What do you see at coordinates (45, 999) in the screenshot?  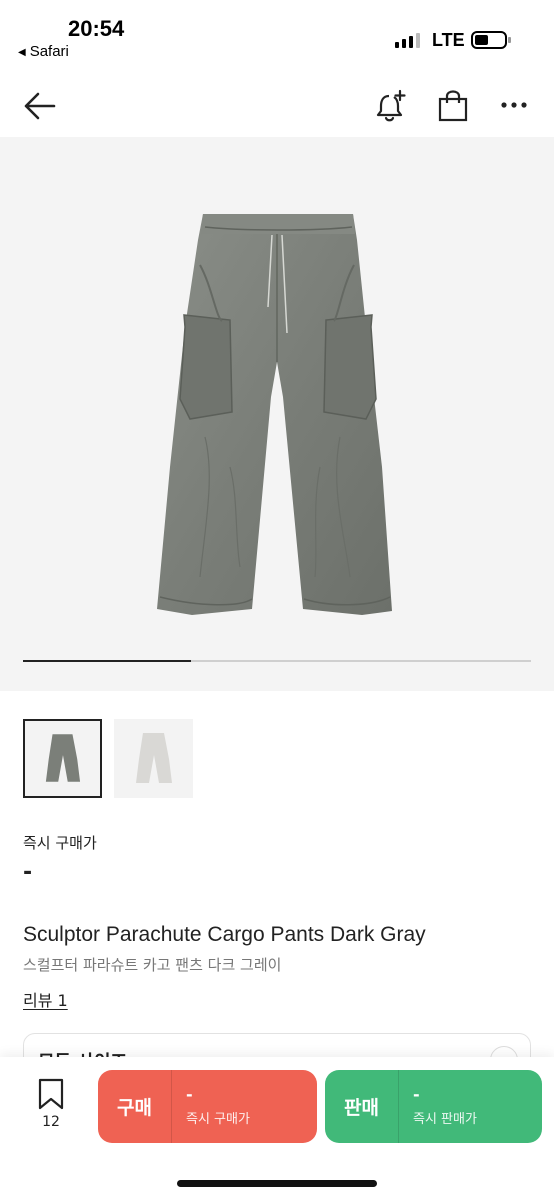 I see `review-link: 리뷰 1` at bounding box center [45, 999].